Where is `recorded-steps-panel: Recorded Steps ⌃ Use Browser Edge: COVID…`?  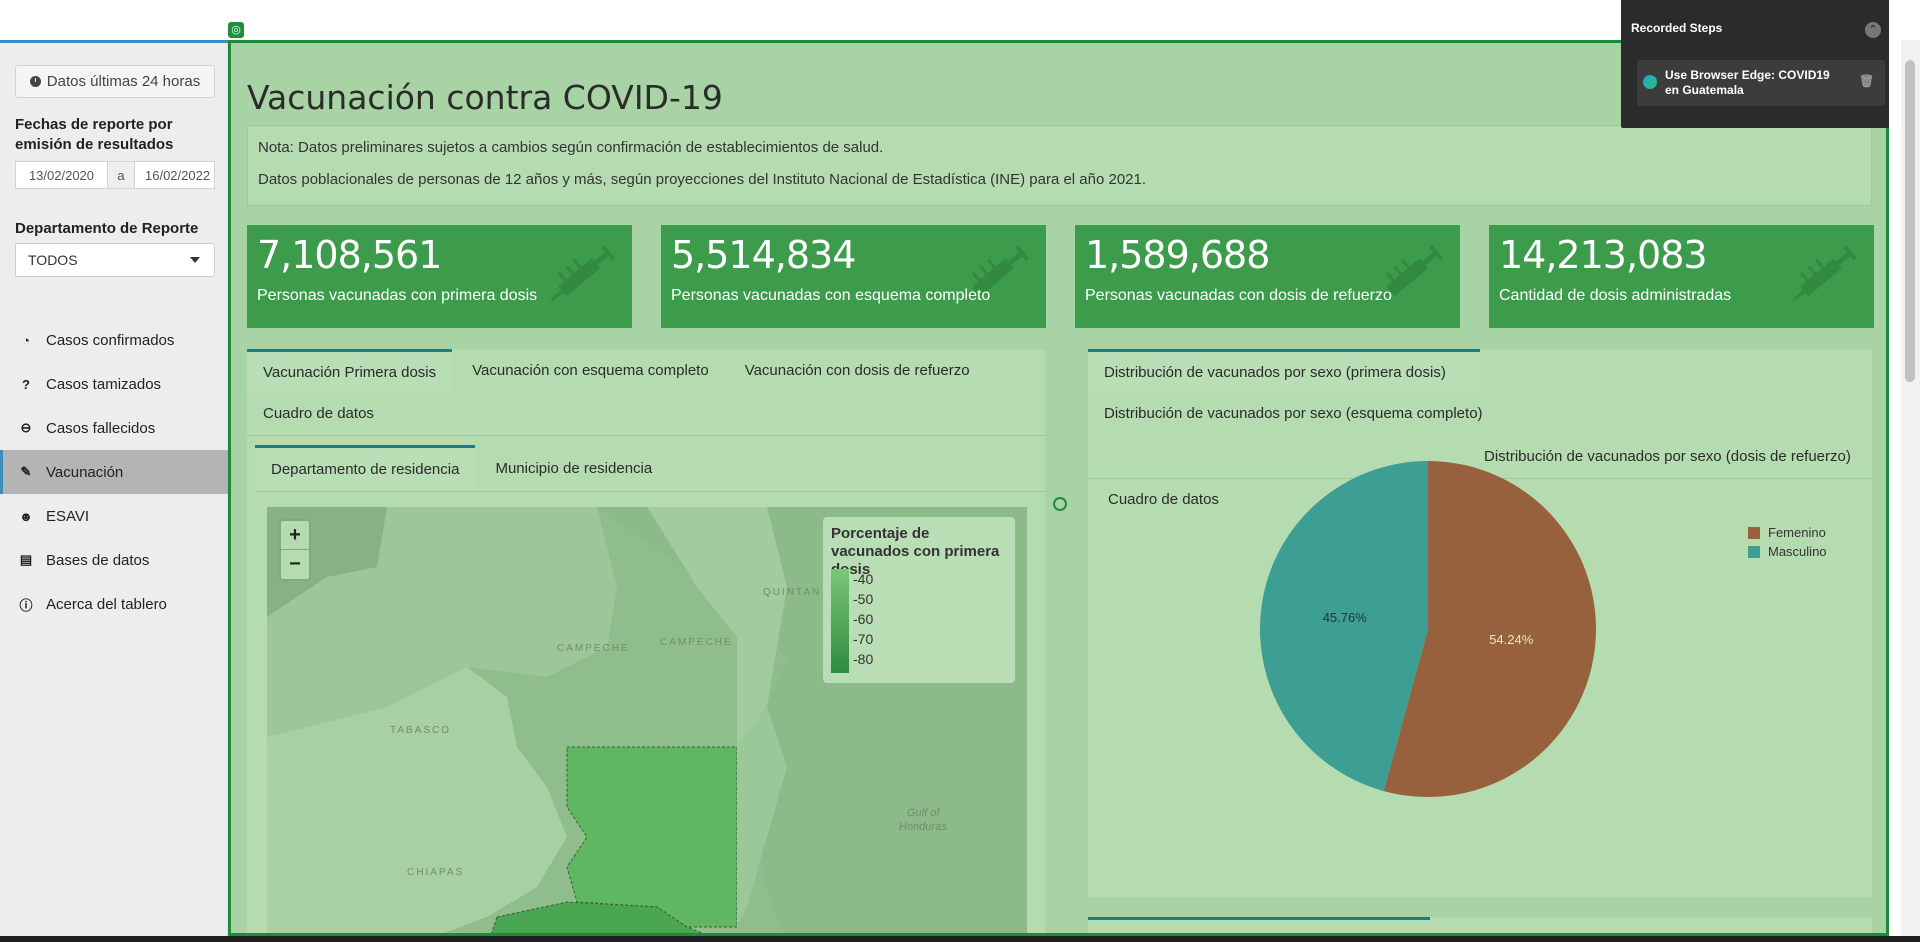
recorded-steps-panel: Recorded Steps ⌃ Use Browser Edge: COVID… is located at coordinates (1755, 64).